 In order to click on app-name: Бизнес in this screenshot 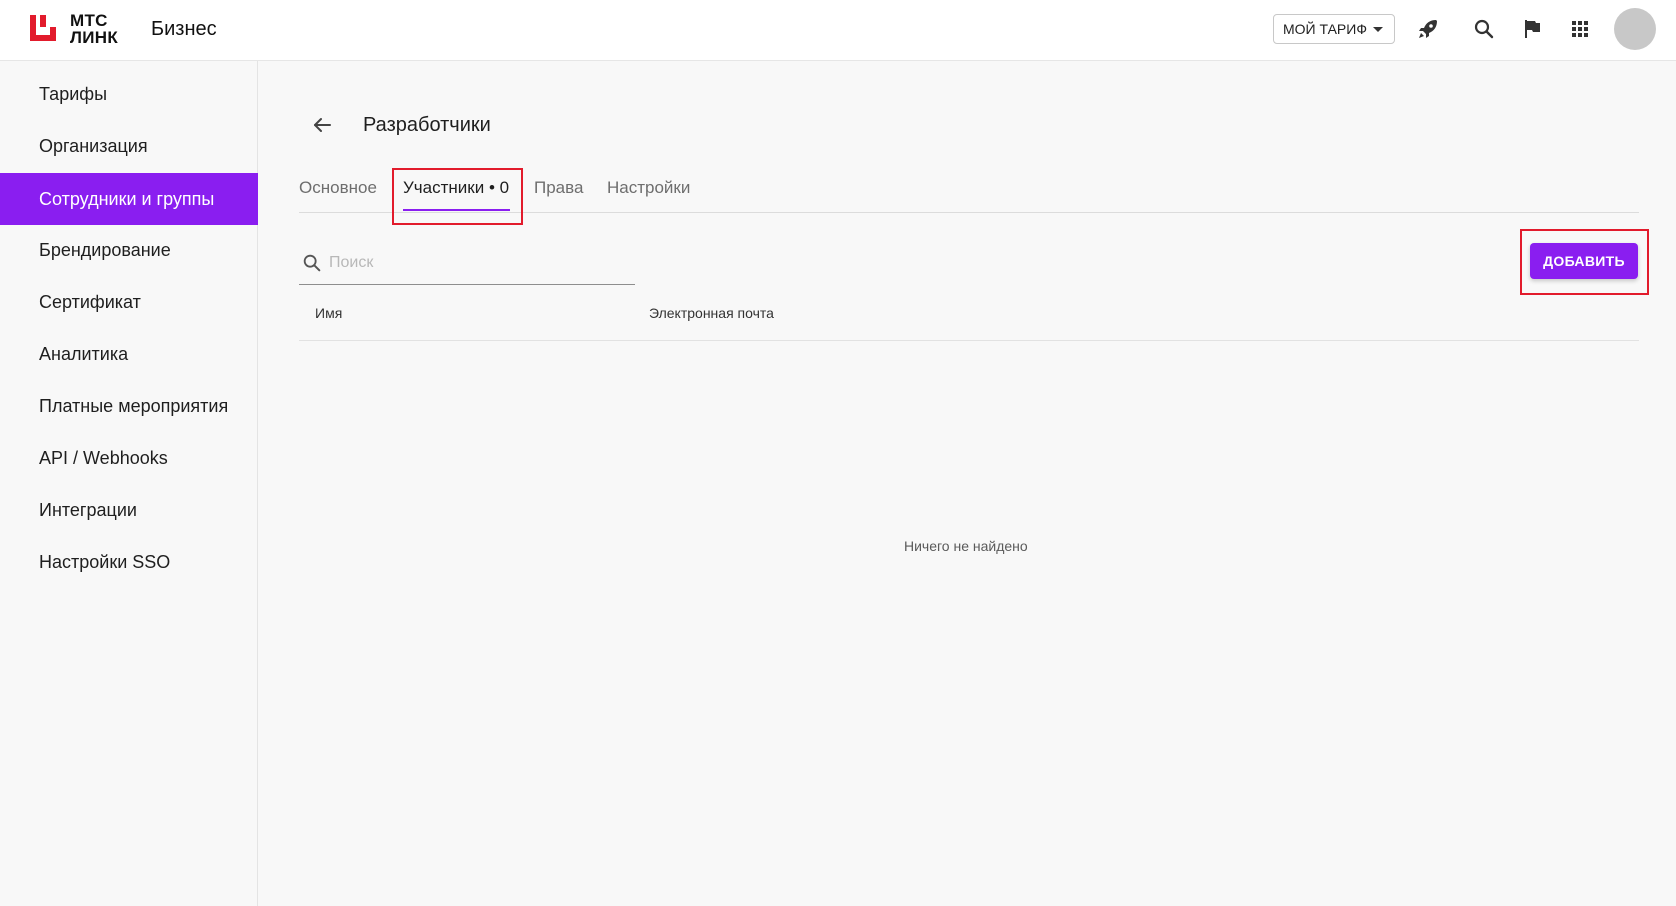, I will do `click(184, 29)`.